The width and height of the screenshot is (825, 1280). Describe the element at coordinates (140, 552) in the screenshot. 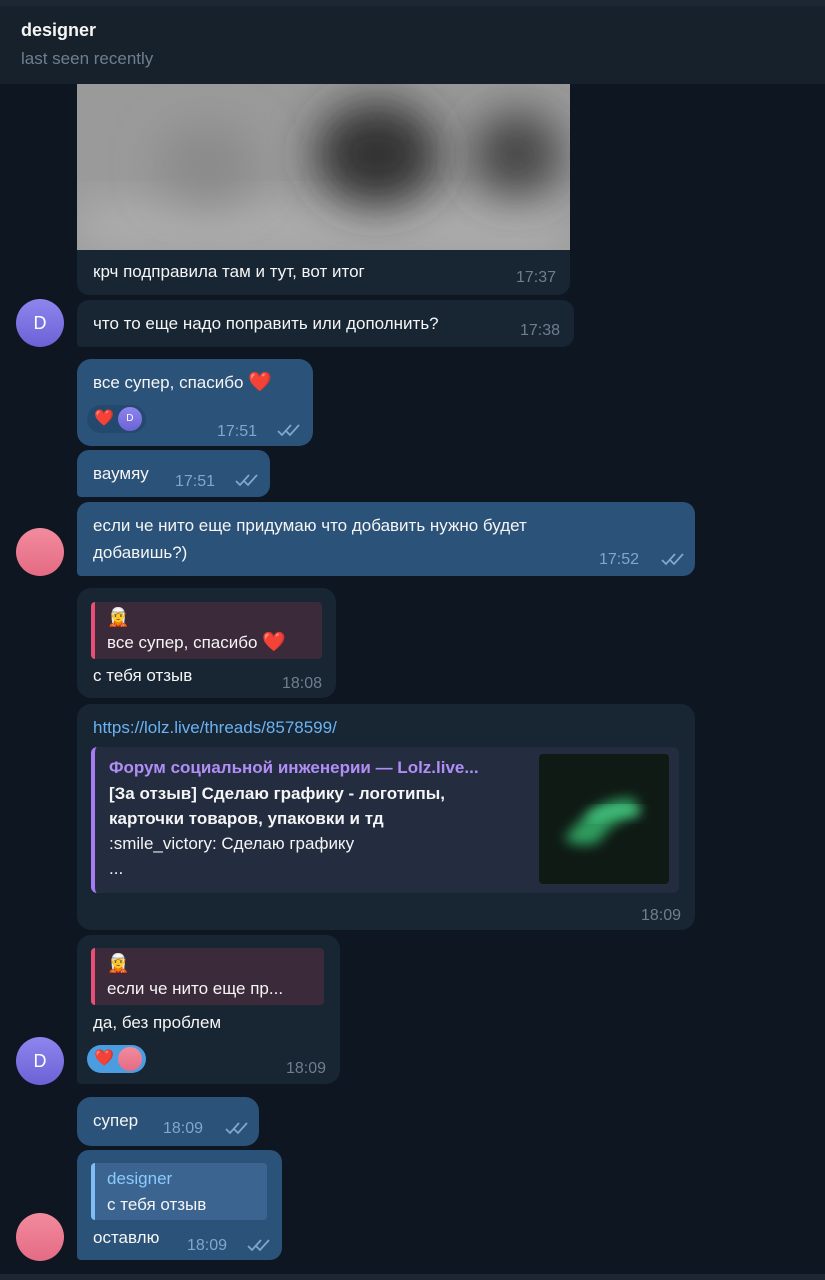

I see `message-text-line: добавишь?)` at that location.